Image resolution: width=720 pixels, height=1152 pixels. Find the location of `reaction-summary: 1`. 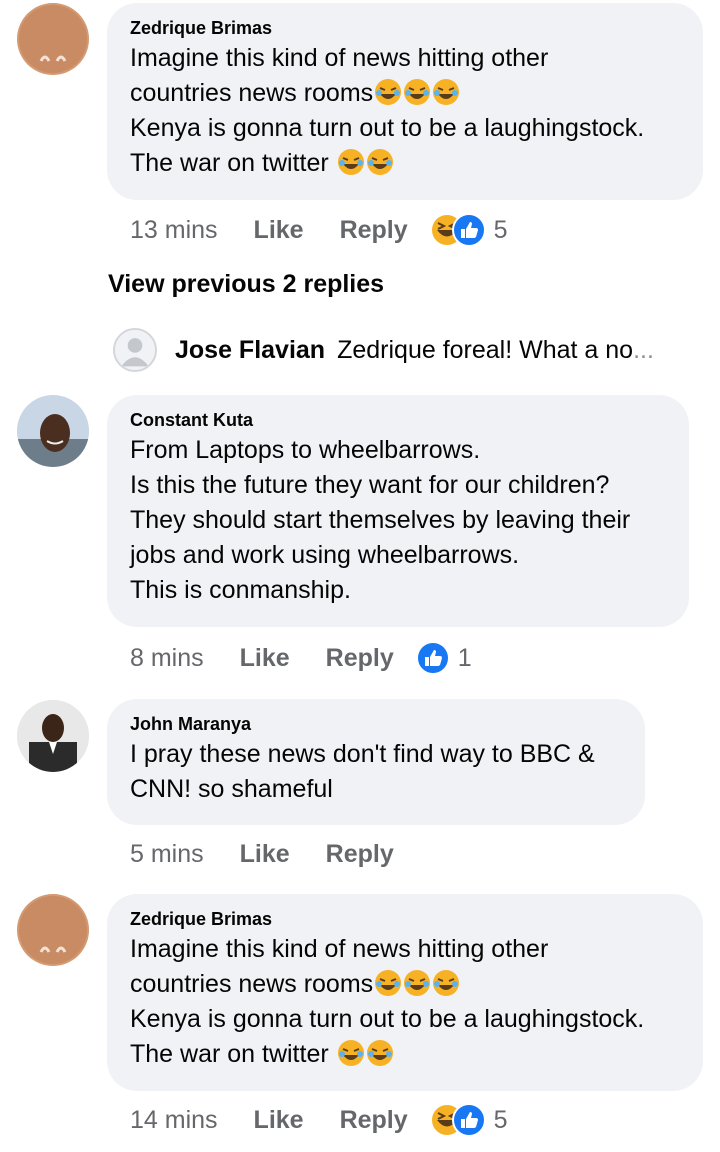

reaction-summary: 1 is located at coordinates (443, 658).